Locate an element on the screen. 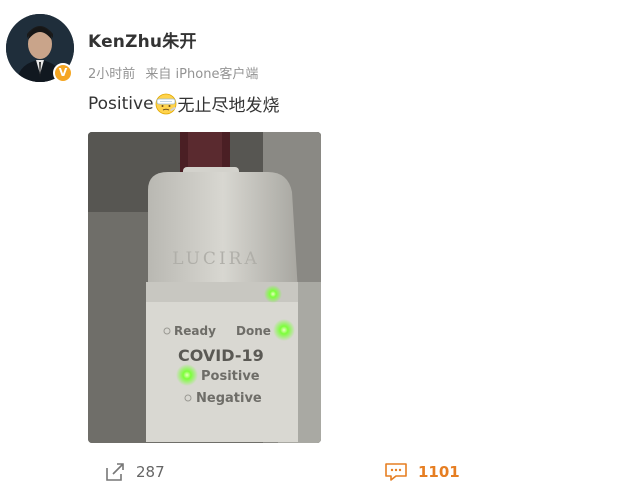 Image resolution: width=640 pixels, height=503 pixels. post-meta: 2小时前 来自 iPhone客户端 is located at coordinates (176, 72).